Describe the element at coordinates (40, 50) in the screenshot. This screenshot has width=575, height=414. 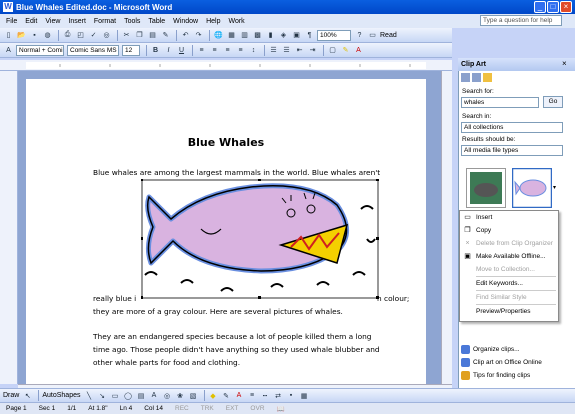
I see `style-select: Normal + Comi` at that location.